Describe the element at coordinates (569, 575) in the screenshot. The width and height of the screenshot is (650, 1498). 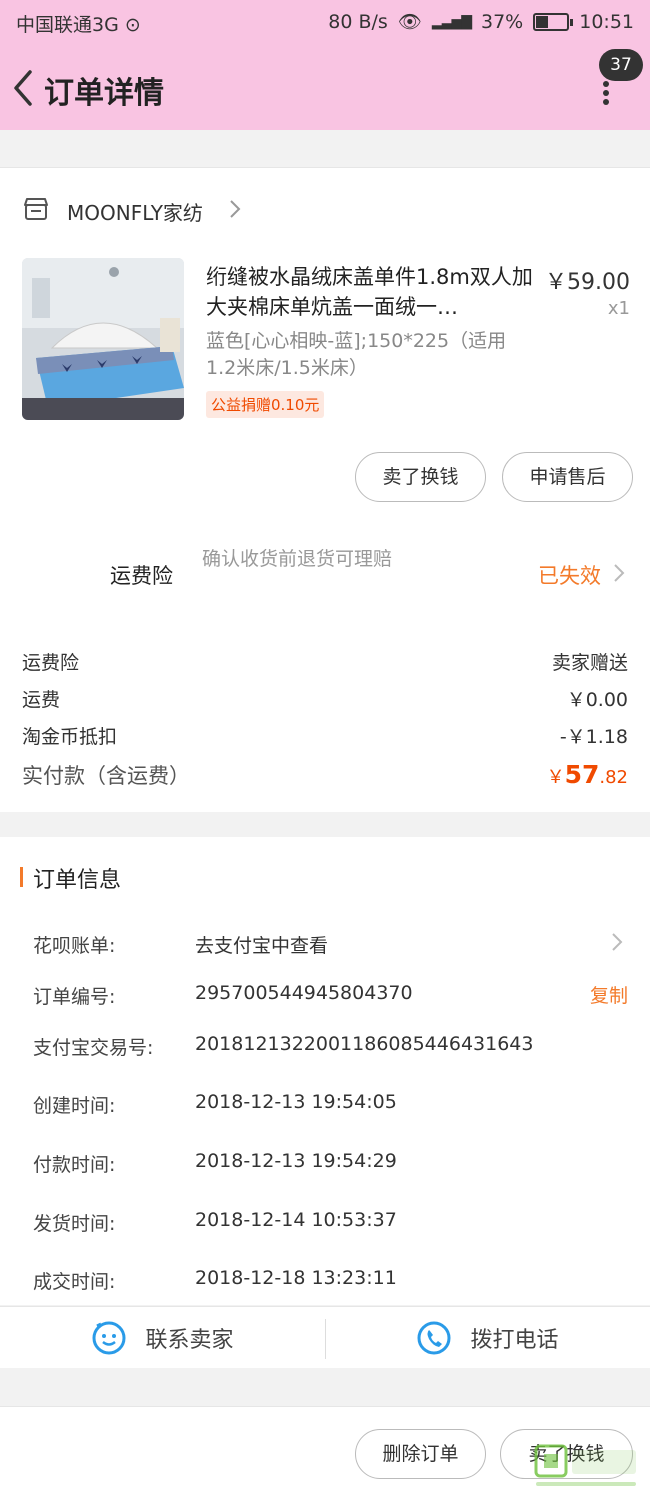
I see `insurance-status: 已失效` at that location.